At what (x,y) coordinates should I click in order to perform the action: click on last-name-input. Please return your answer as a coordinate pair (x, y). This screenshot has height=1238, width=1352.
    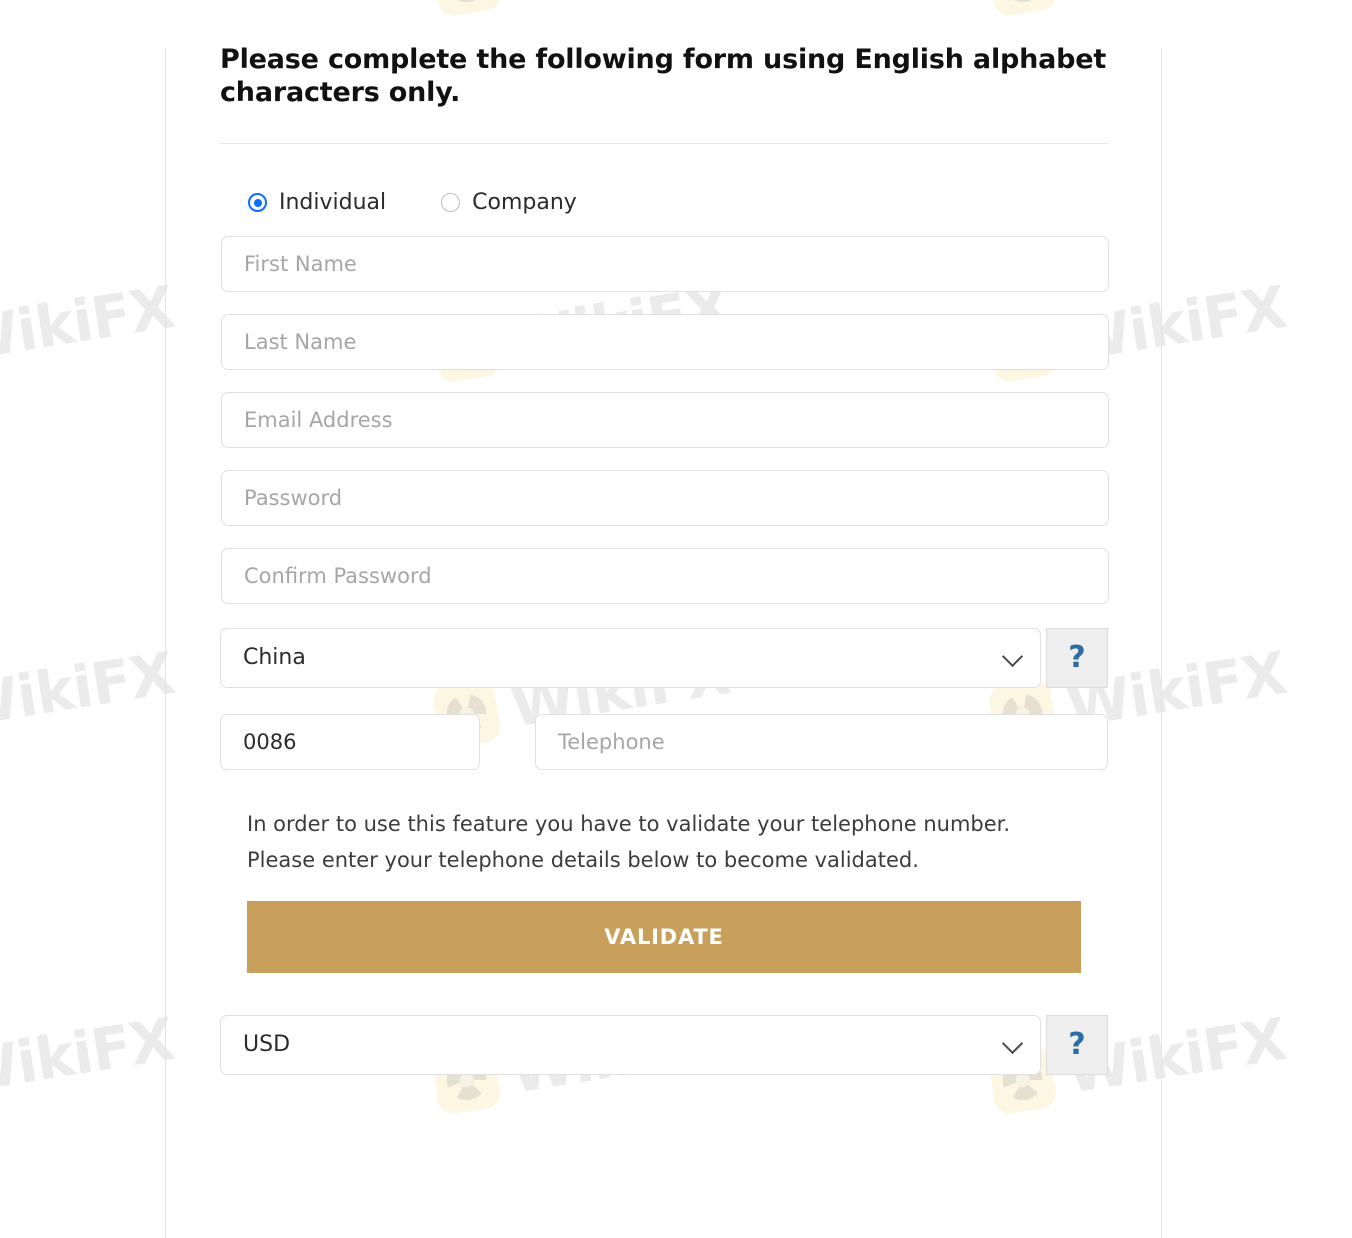
    Looking at the image, I should click on (665, 341).